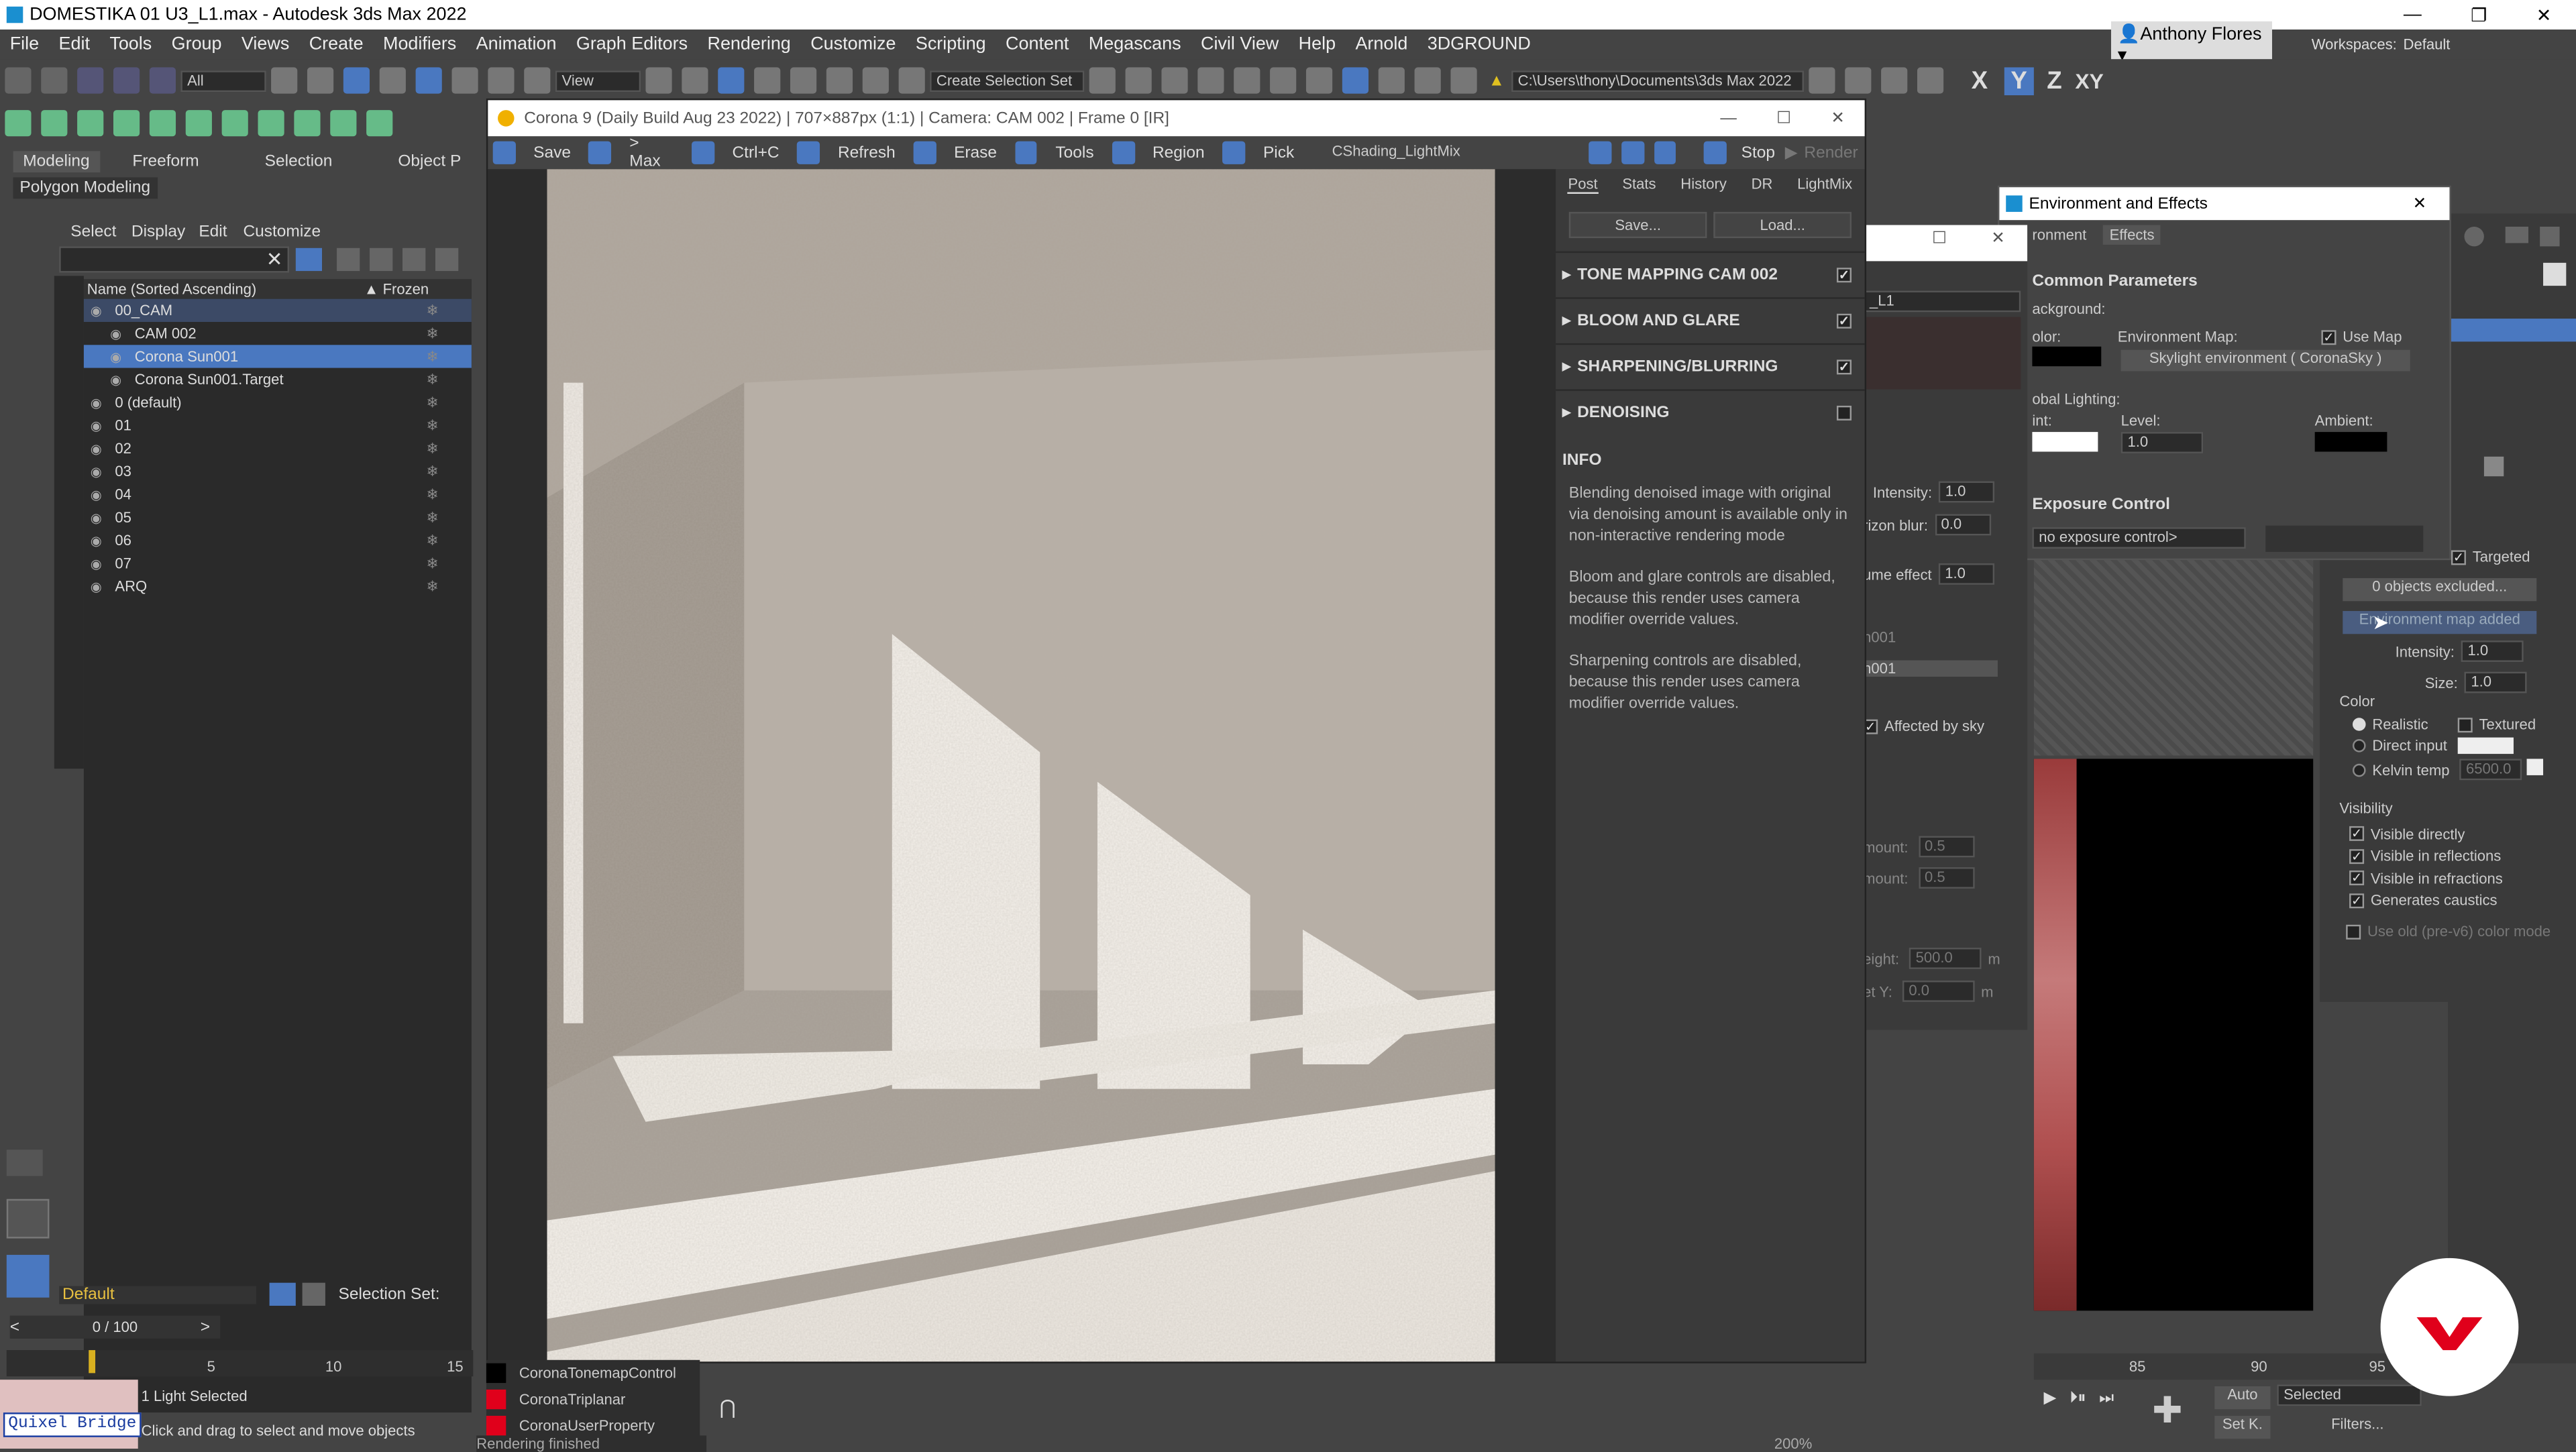  Describe the element at coordinates (274, 259) in the screenshot. I see `se-clear-icon: ✕` at that location.